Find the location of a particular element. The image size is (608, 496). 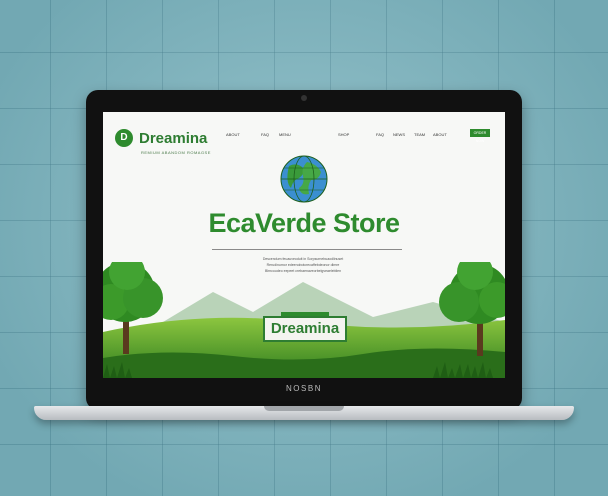

nav-item: SHOP is located at coordinates (343, 134).